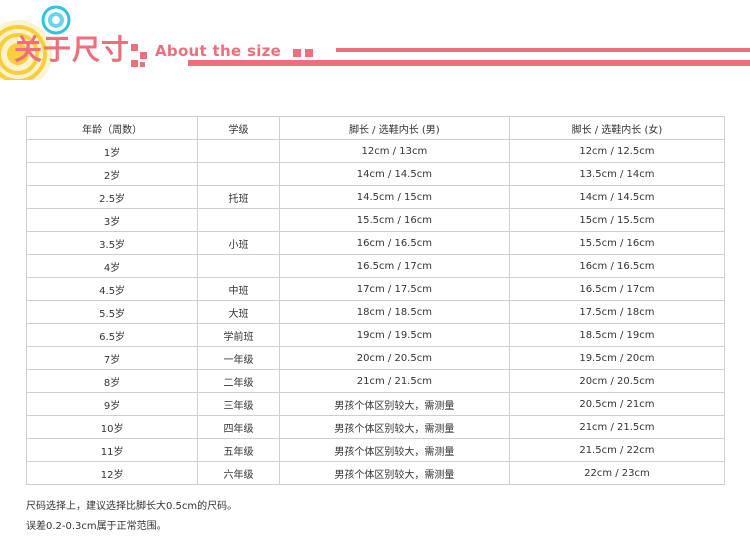 This screenshot has width=750, height=537. Describe the element at coordinates (394, 220) in the screenshot. I see `cell-boys-size: 15.5cm / 16cm` at that location.